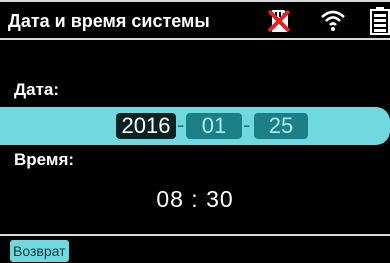  What do you see at coordinates (44, 159) in the screenshot?
I see `time-label: Время:` at bounding box center [44, 159].